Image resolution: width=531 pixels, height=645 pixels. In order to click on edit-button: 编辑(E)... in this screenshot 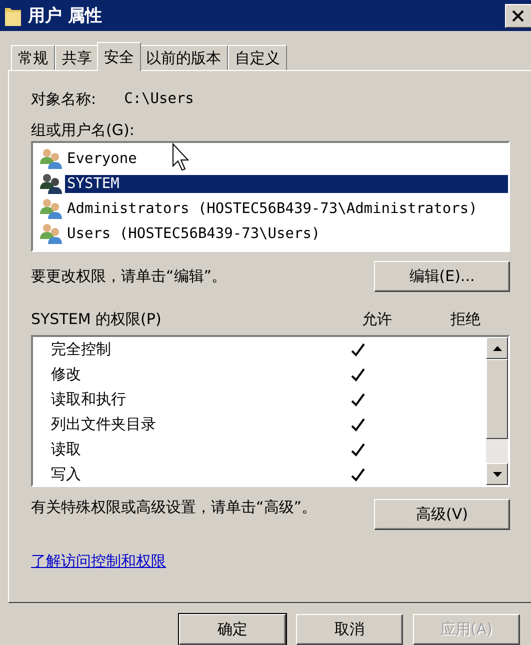, I will do `click(442, 276)`.